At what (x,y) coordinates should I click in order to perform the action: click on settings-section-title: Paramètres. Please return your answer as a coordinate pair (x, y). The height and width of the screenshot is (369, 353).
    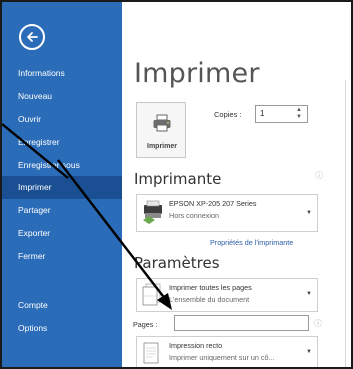
    Looking at the image, I should click on (177, 263).